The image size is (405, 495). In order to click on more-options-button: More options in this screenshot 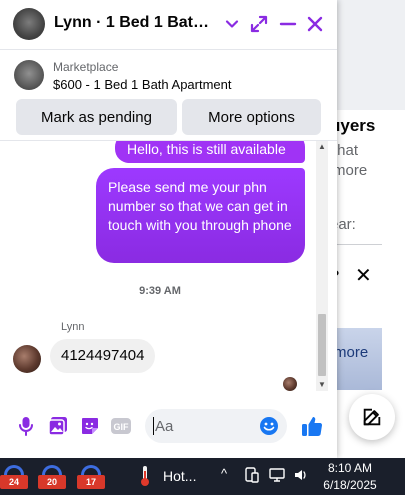, I will do `click(251, 117)`.